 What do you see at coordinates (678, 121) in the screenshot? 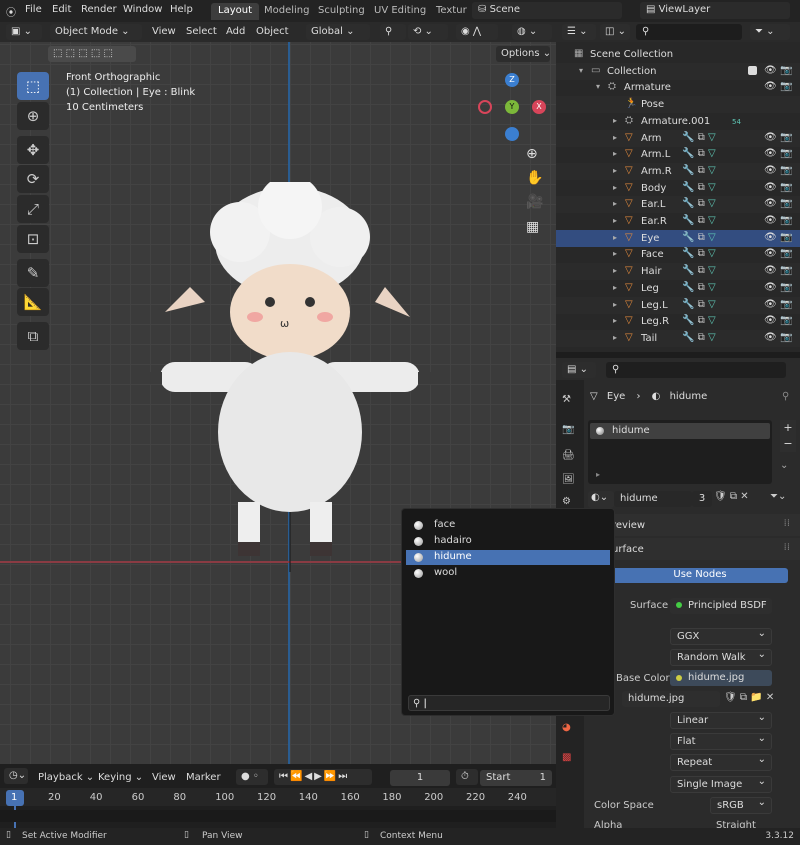
I see `outliner-row: ▸ ⛭ Armature.001 54` at bounding box center [678, 121].